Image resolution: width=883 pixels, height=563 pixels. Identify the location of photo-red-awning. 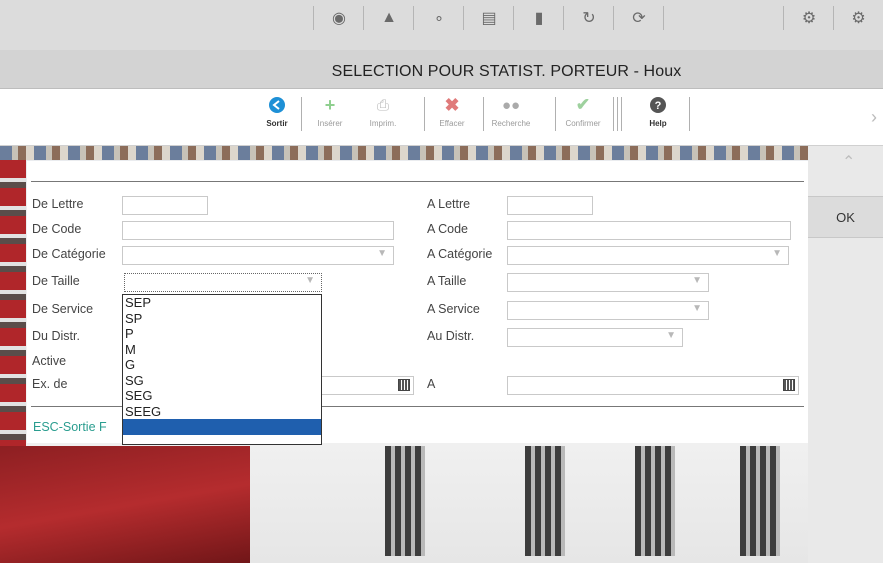
(125, 504).